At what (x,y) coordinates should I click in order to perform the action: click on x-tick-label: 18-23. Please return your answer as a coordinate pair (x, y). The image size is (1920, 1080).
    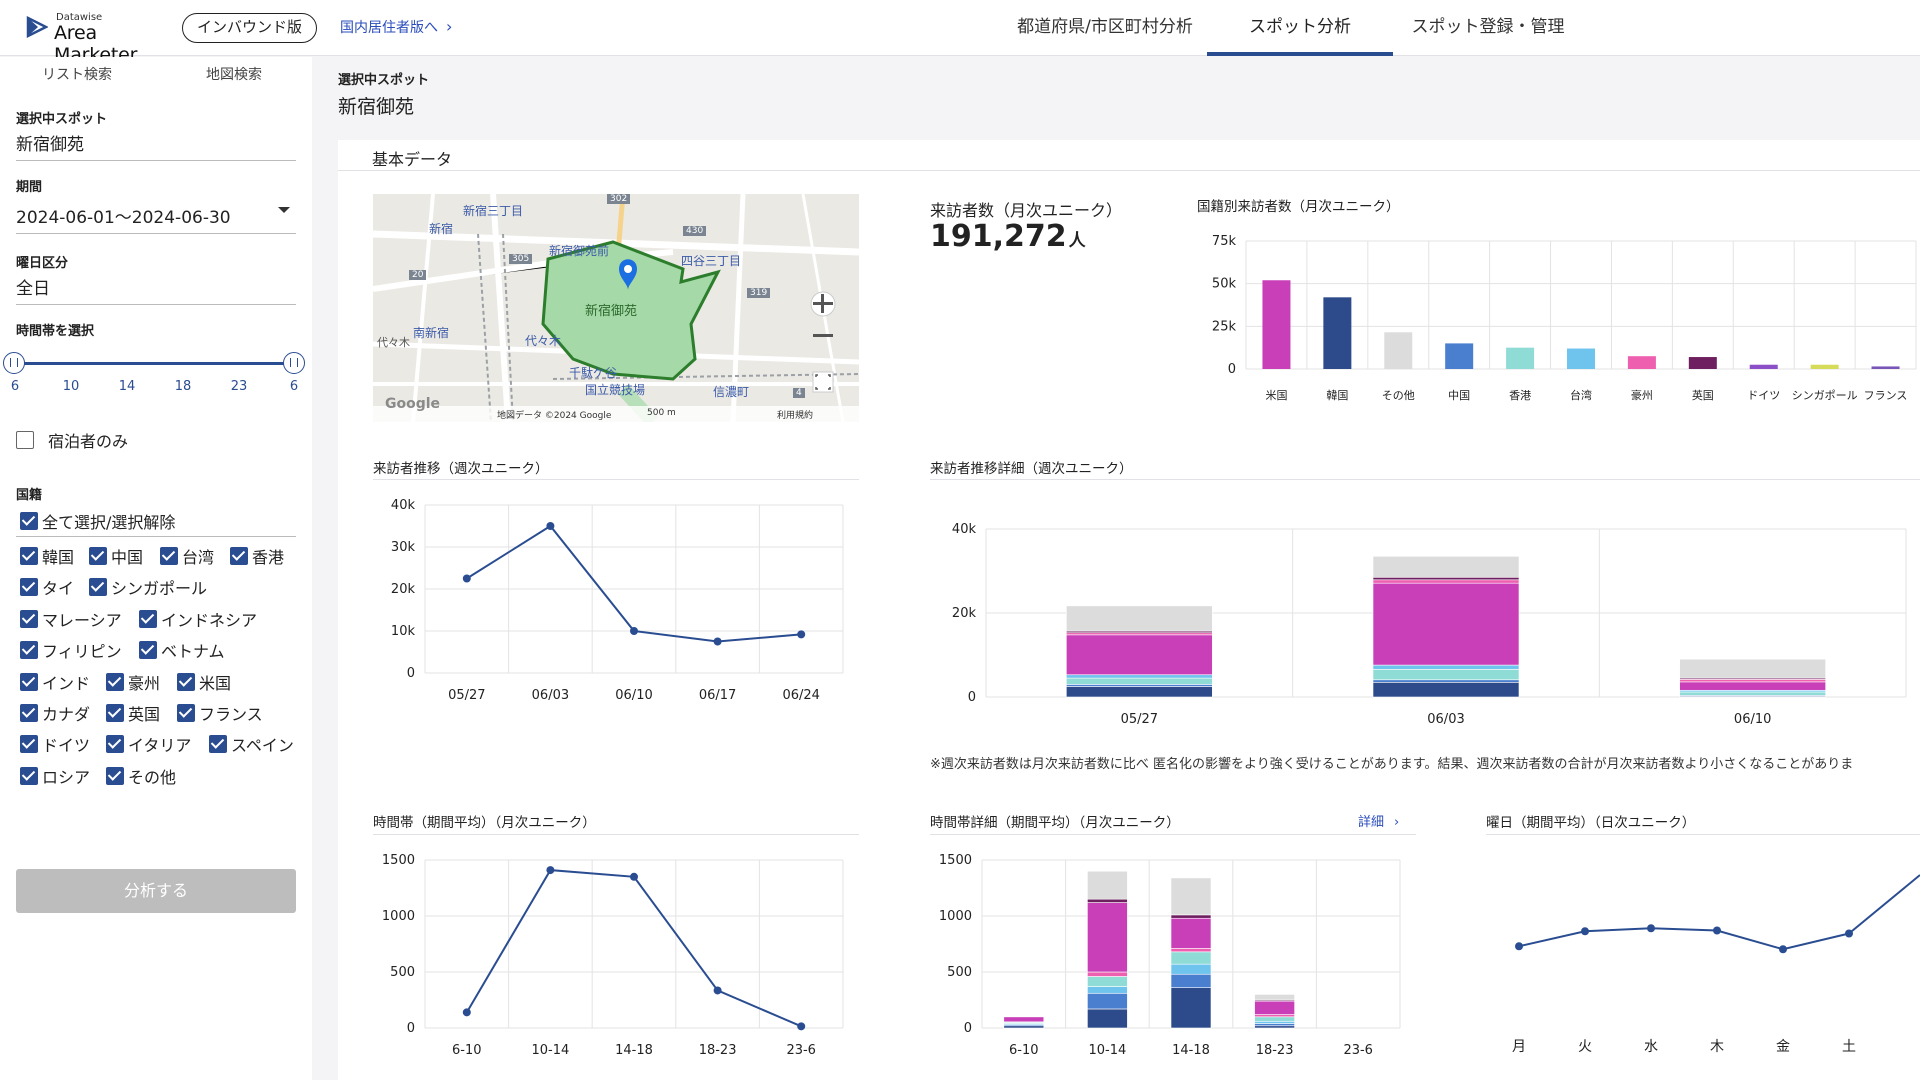
    Looking at the image, I should click on (718, 1050).